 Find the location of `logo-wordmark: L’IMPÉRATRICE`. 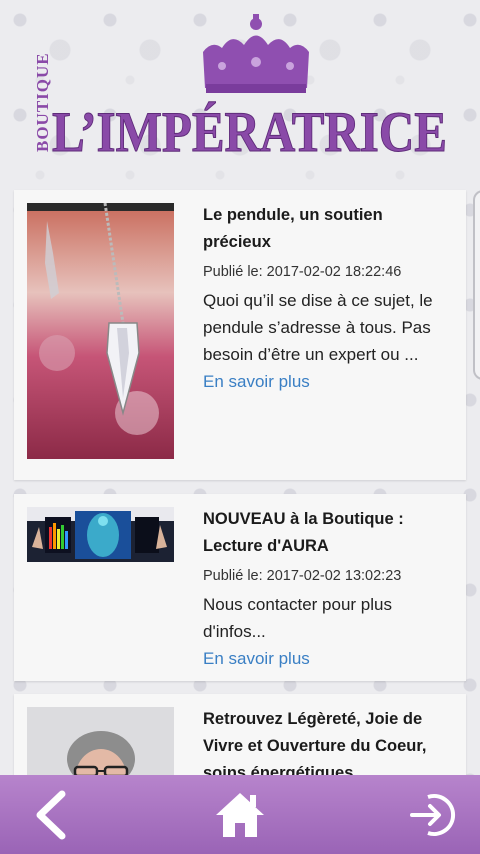

logo-wordmark: L’IMPÉRATRICE is located at coordinates (249, 132).